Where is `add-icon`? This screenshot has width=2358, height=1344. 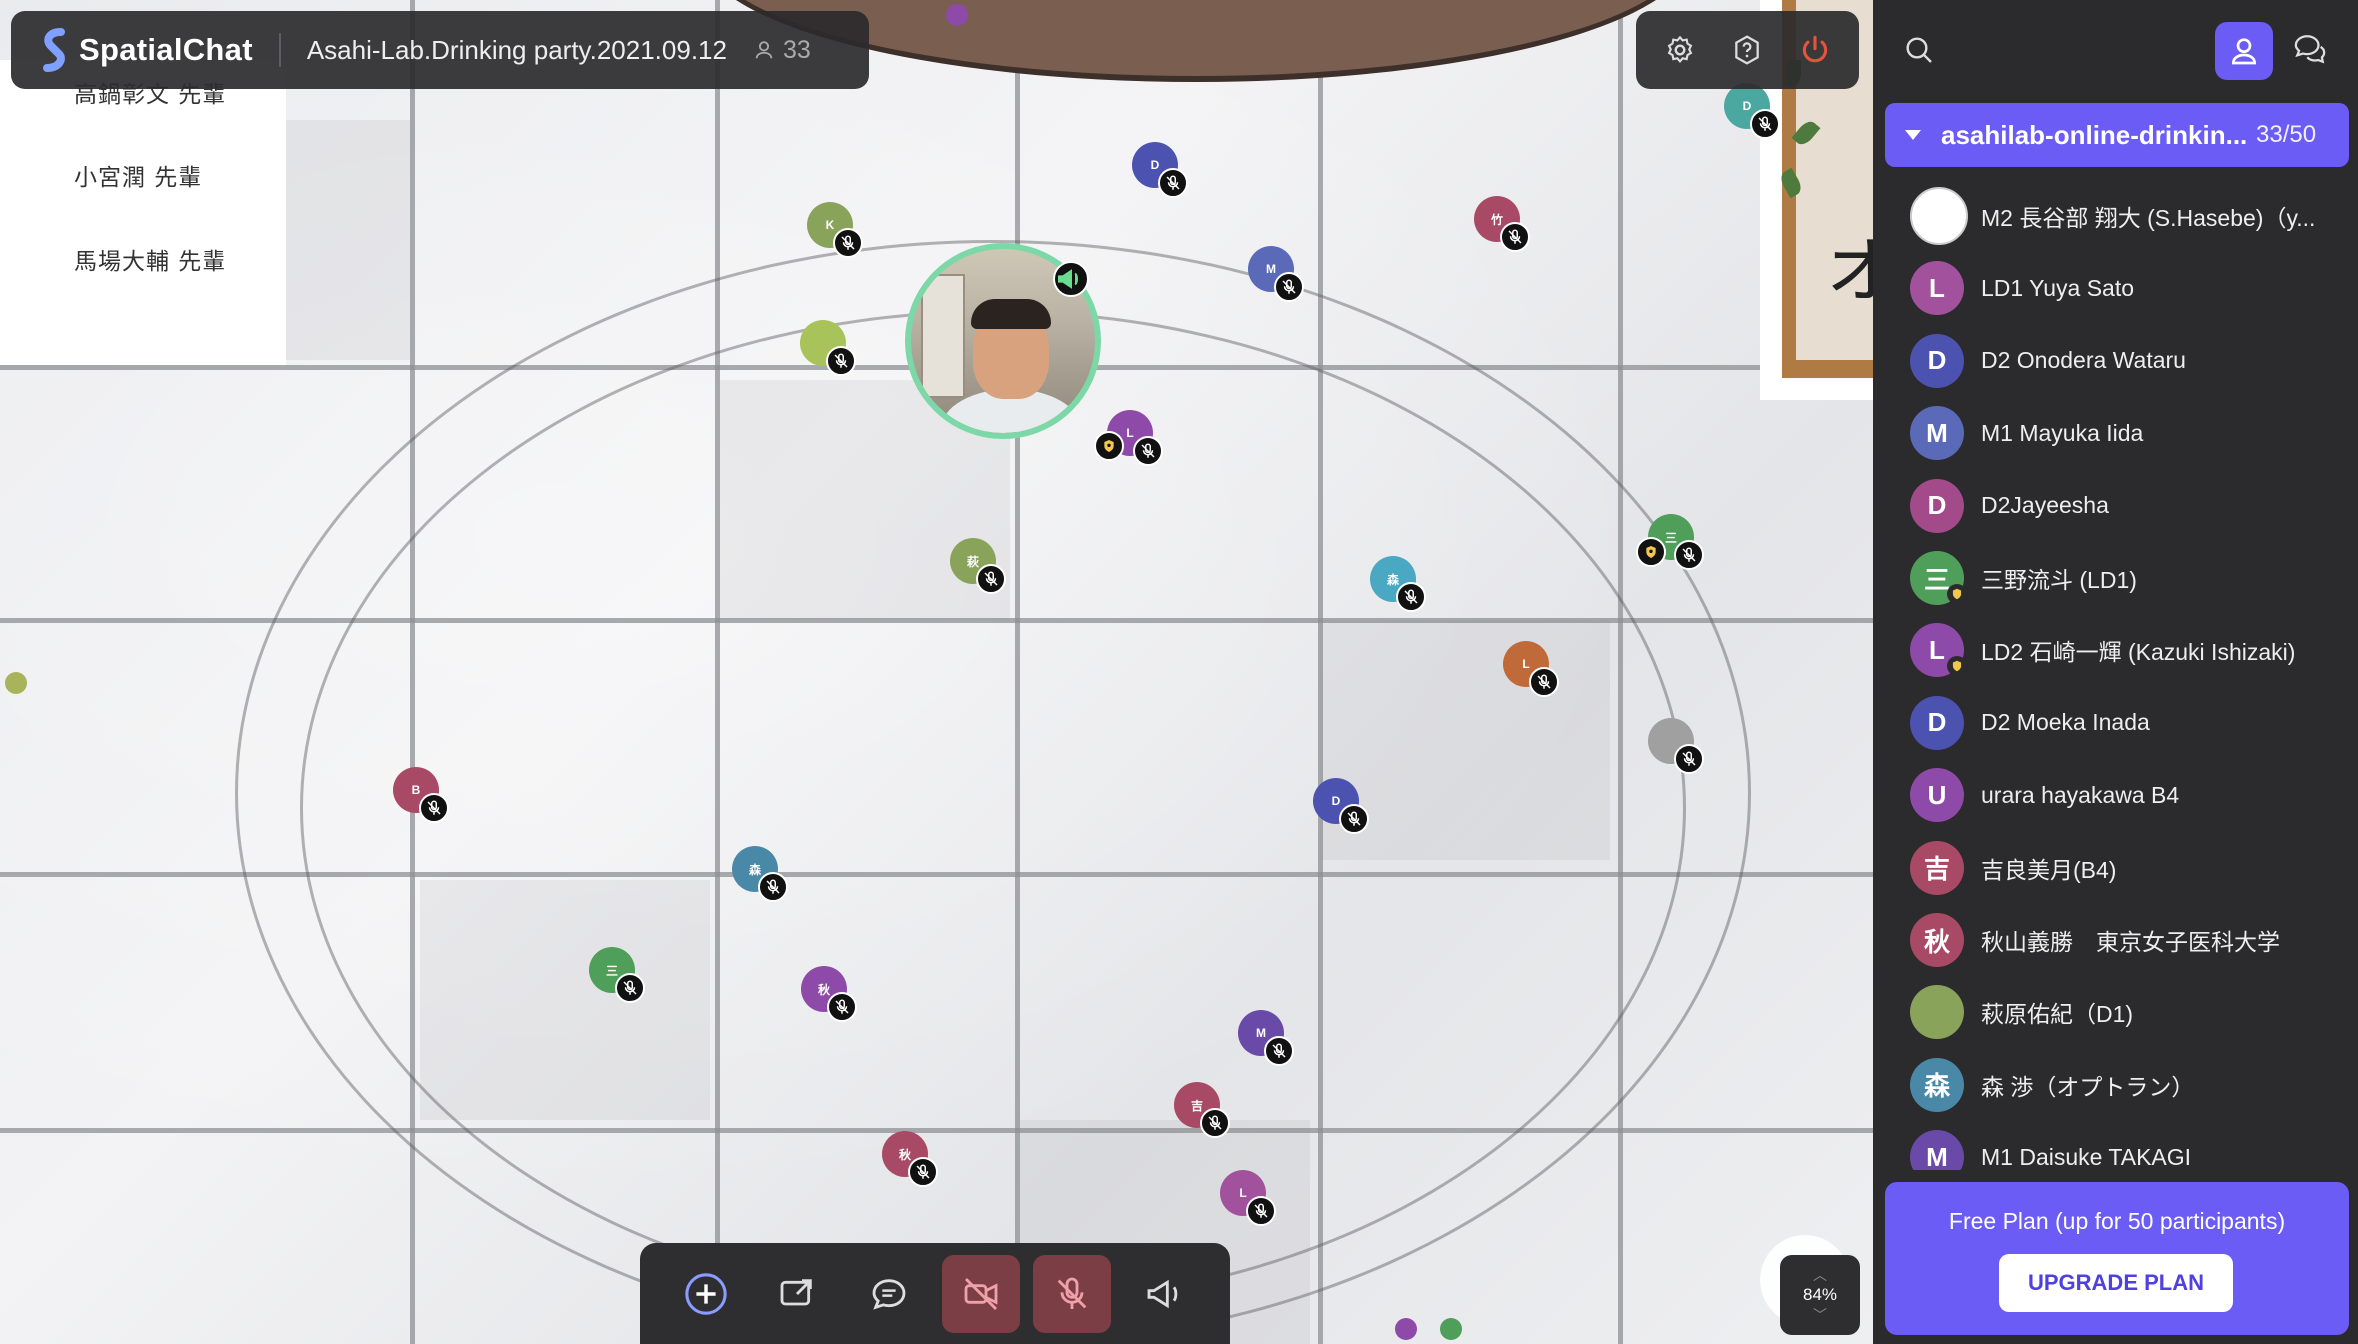 add-icon is located at coordinates (706, 1293).